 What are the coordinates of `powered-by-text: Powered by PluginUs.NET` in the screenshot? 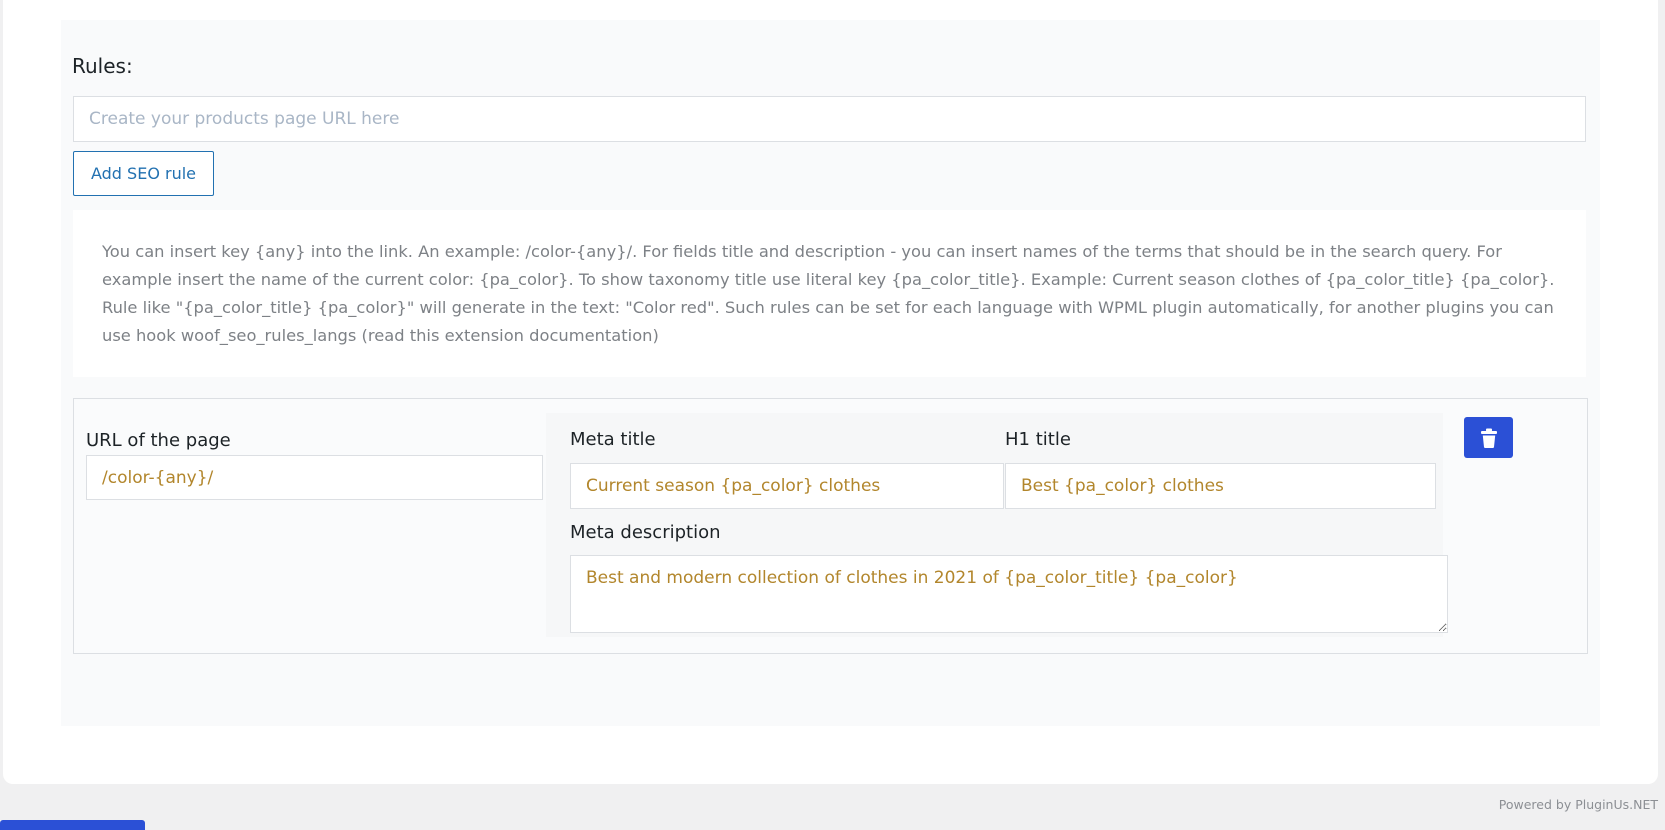 It's located at (1578, 804).